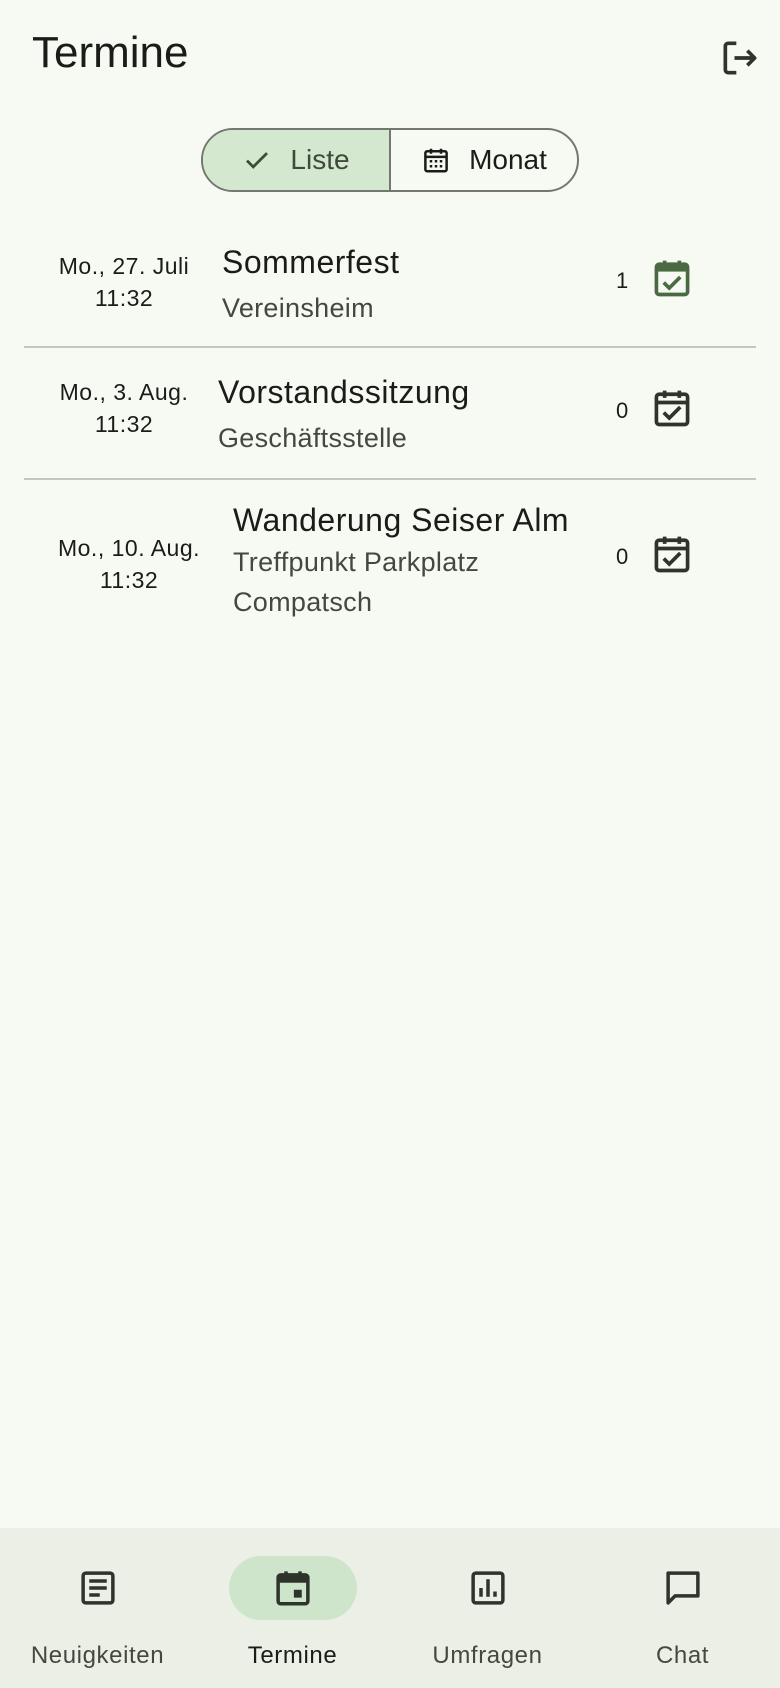  What do you see at coordinates (436, 160) in the screenshot?
I see `calendar-month-icon` at bounding box center [436, 160].